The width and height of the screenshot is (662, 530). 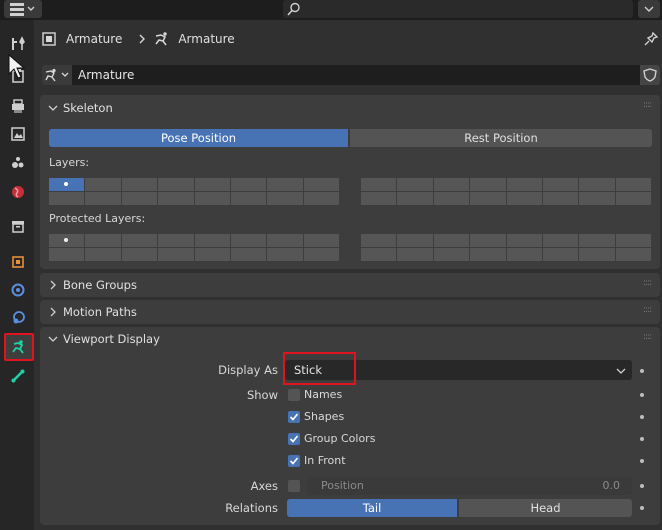 I want to click on group-colors-checkbox, so click(x=294, y=439).